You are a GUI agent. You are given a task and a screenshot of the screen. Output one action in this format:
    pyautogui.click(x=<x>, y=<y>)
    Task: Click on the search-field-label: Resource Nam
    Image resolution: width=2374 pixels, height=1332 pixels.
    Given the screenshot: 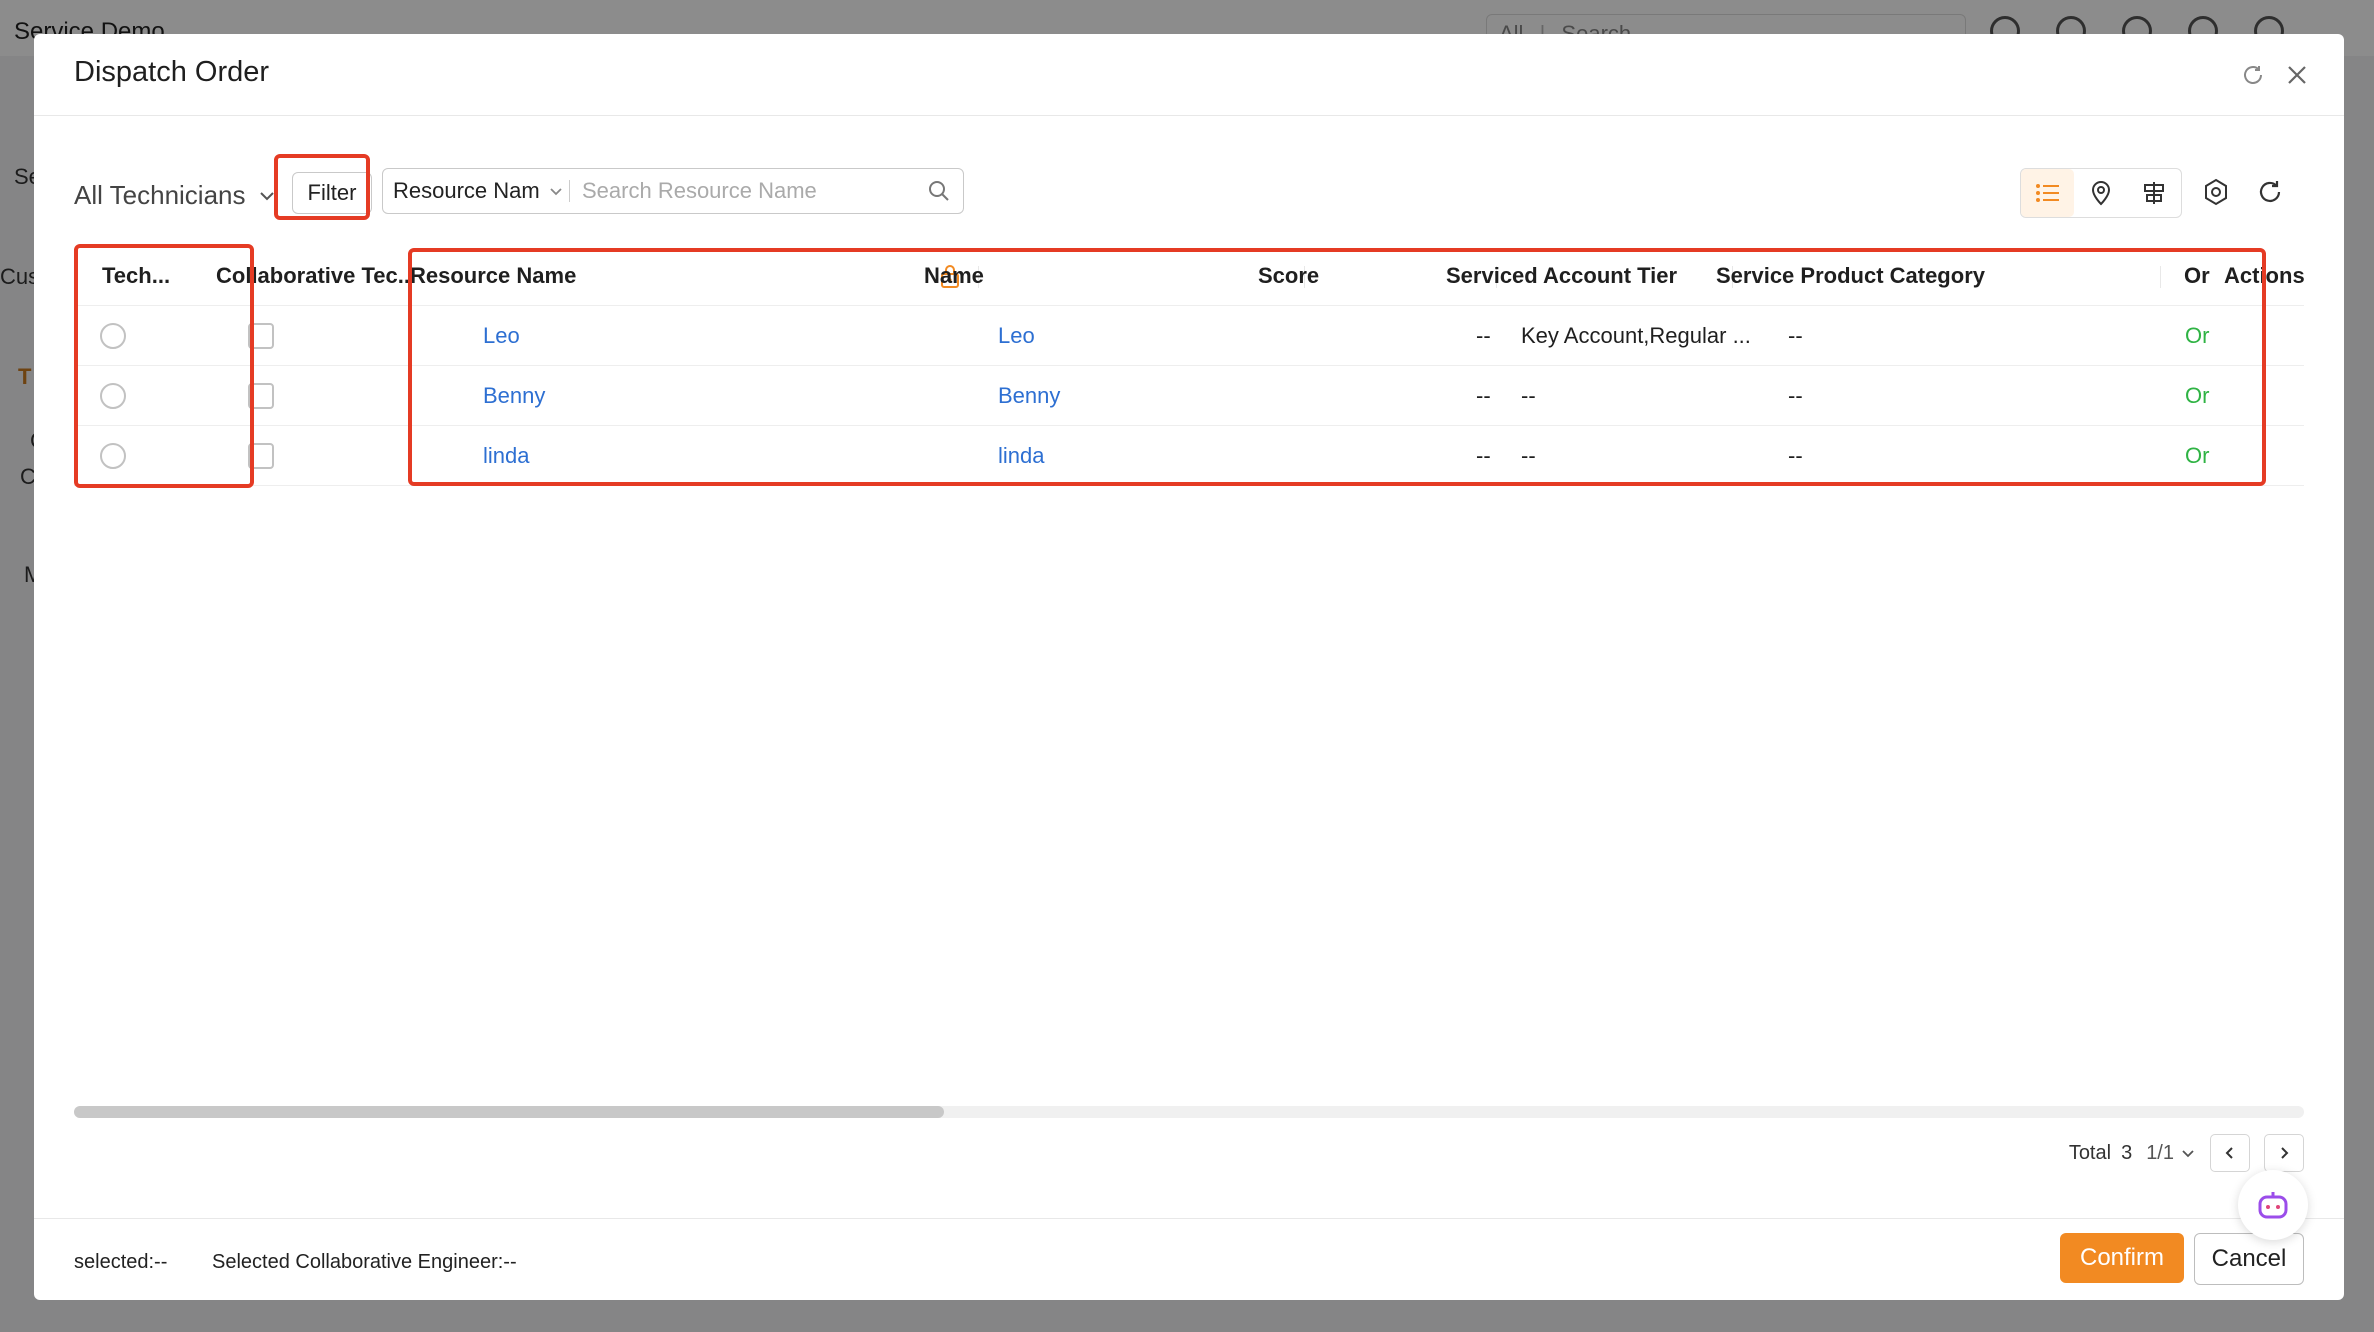 What is the action you would take?
    pyautogui.click(x=466, y=190)
    